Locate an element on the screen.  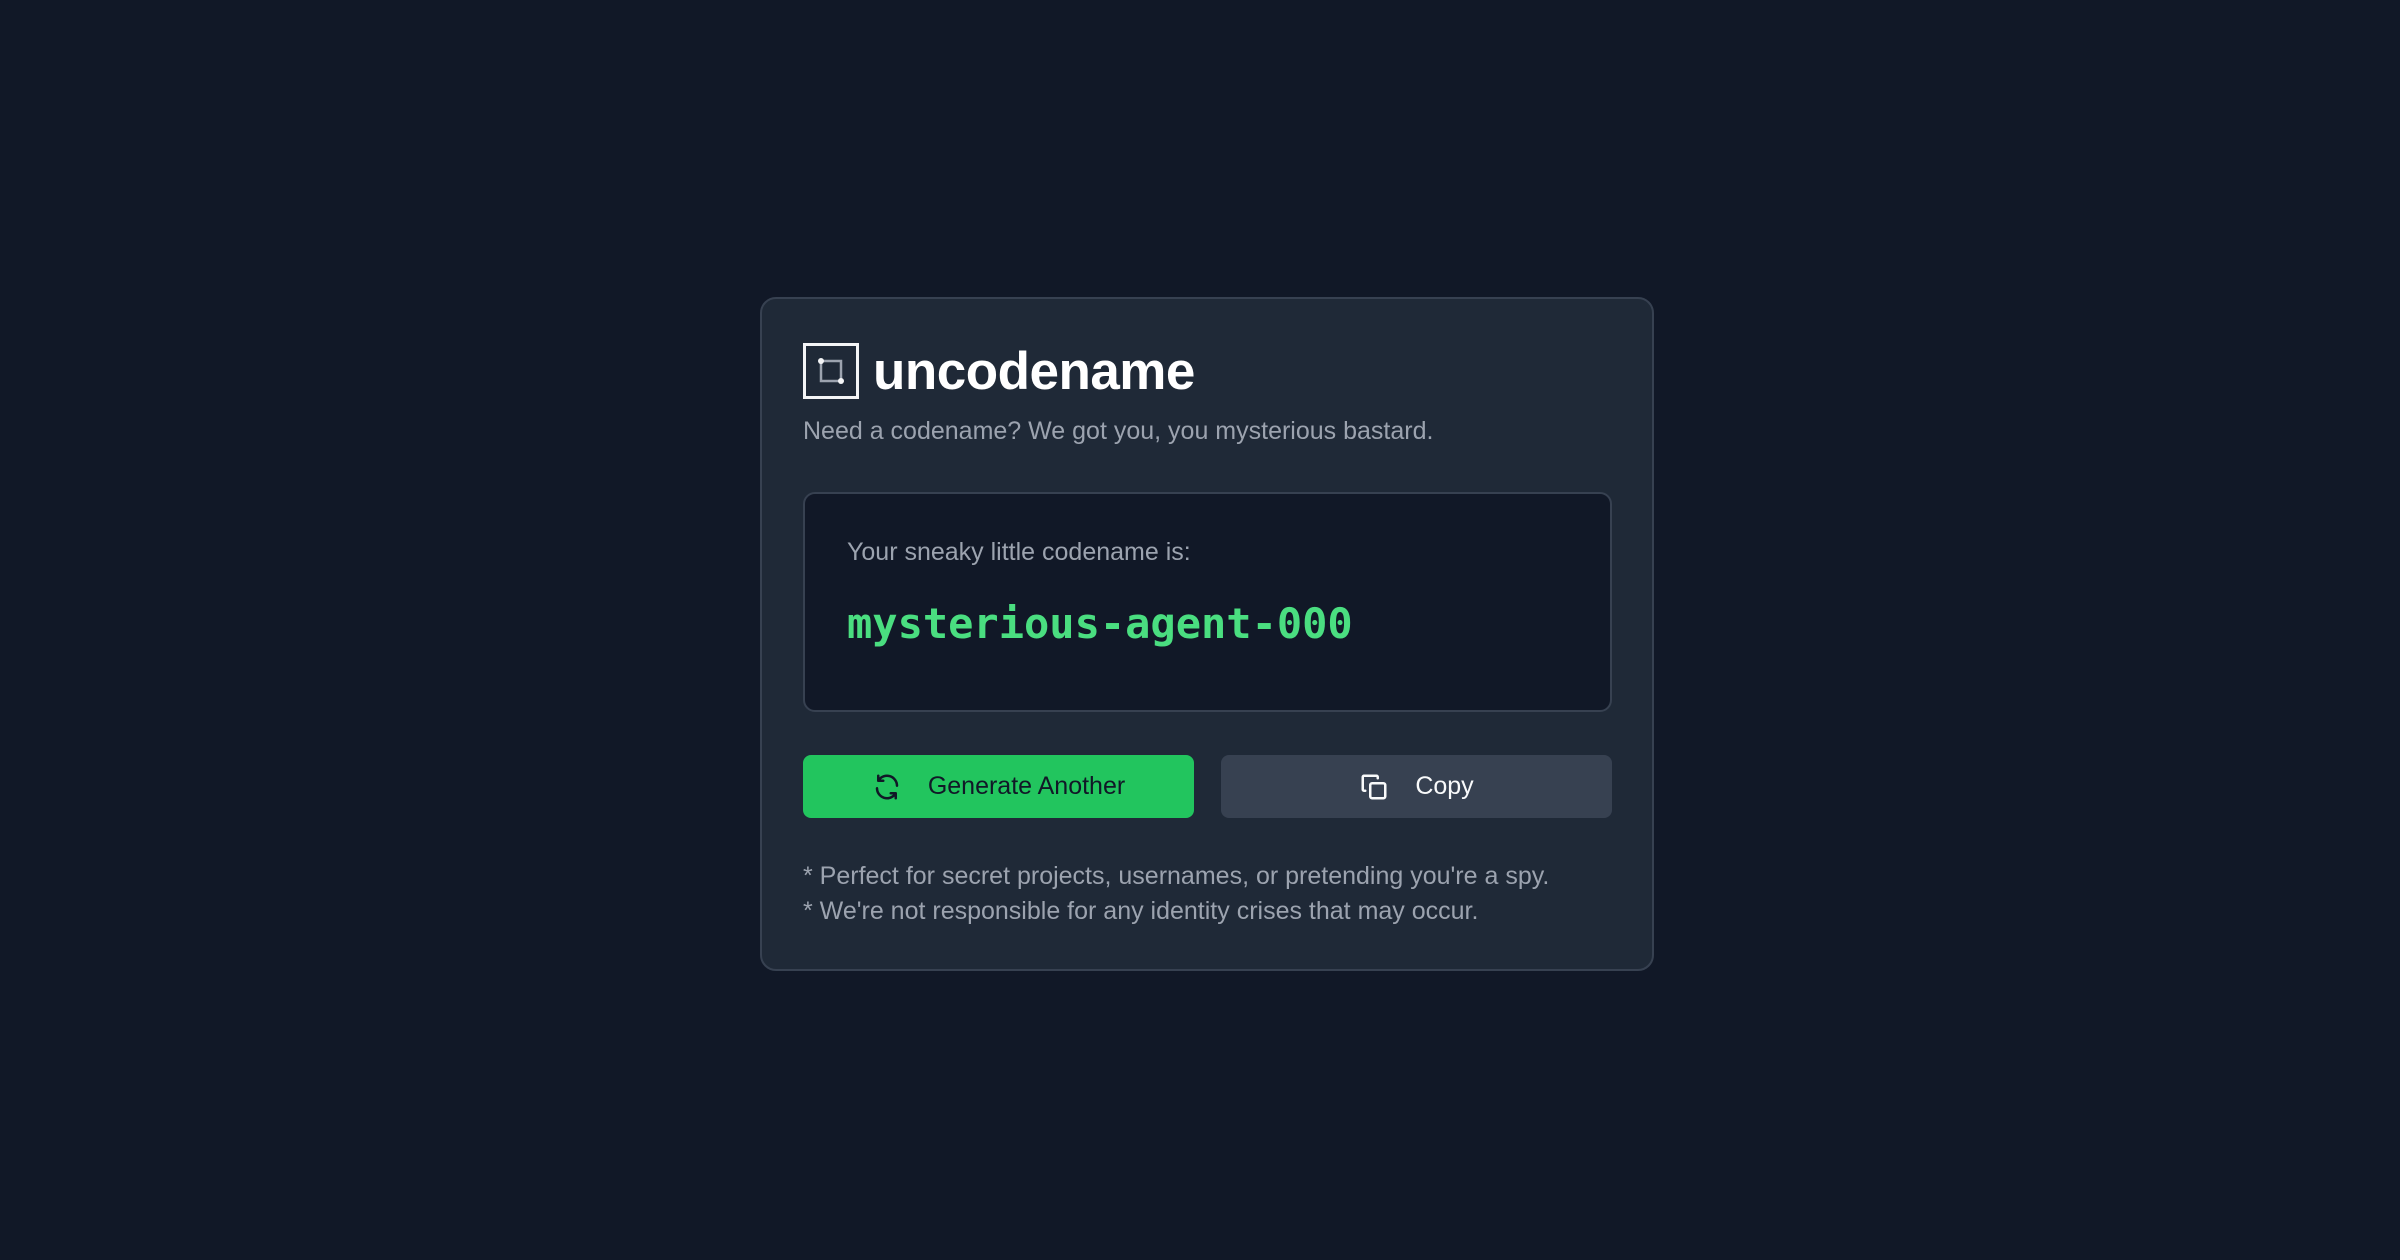
crop-frame-icon is located at coordinates (831, 371).